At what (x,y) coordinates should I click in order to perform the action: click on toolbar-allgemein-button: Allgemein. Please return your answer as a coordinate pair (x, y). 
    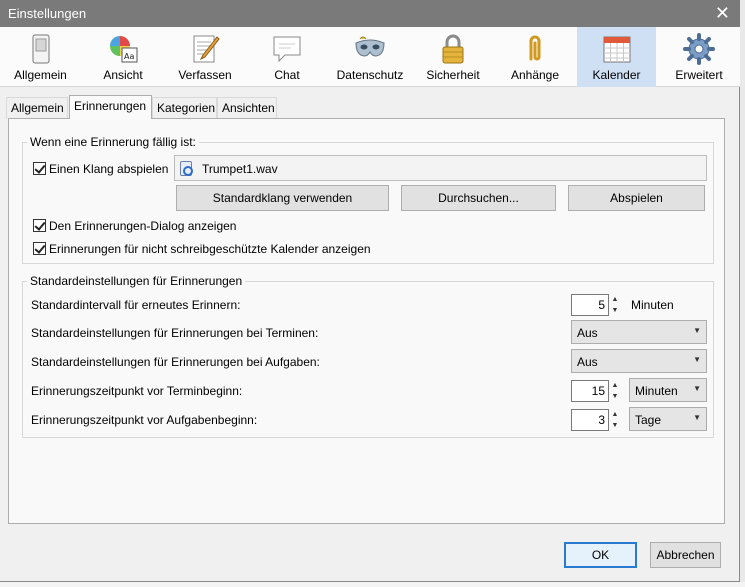
    Looking at the image, I should click on (40, 57).